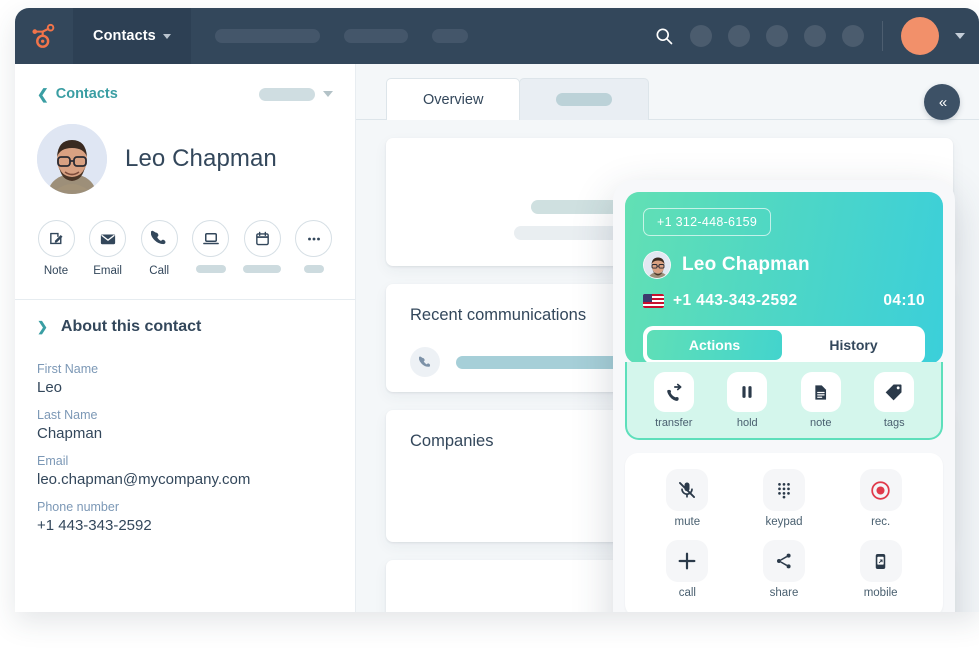  I want to click on pad-record: rec., so click(880, 498).